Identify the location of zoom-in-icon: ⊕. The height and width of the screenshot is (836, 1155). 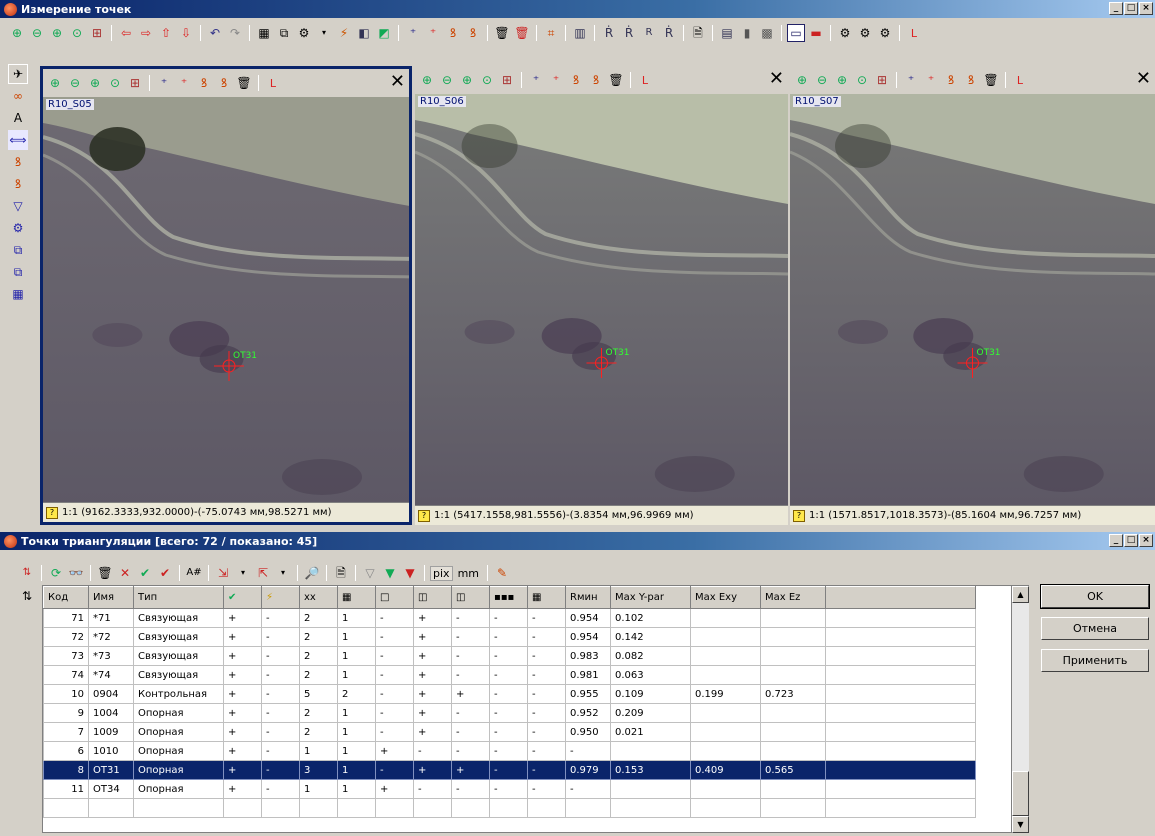
(17, 33).